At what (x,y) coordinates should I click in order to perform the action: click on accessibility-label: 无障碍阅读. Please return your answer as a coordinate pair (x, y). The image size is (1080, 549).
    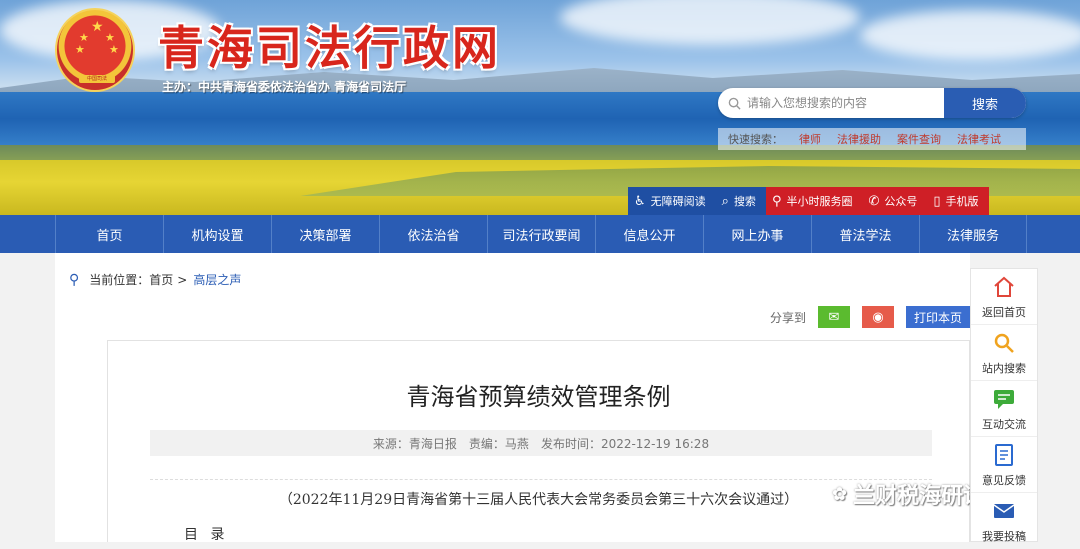
    Looking at the image, I should click on (678, 201).